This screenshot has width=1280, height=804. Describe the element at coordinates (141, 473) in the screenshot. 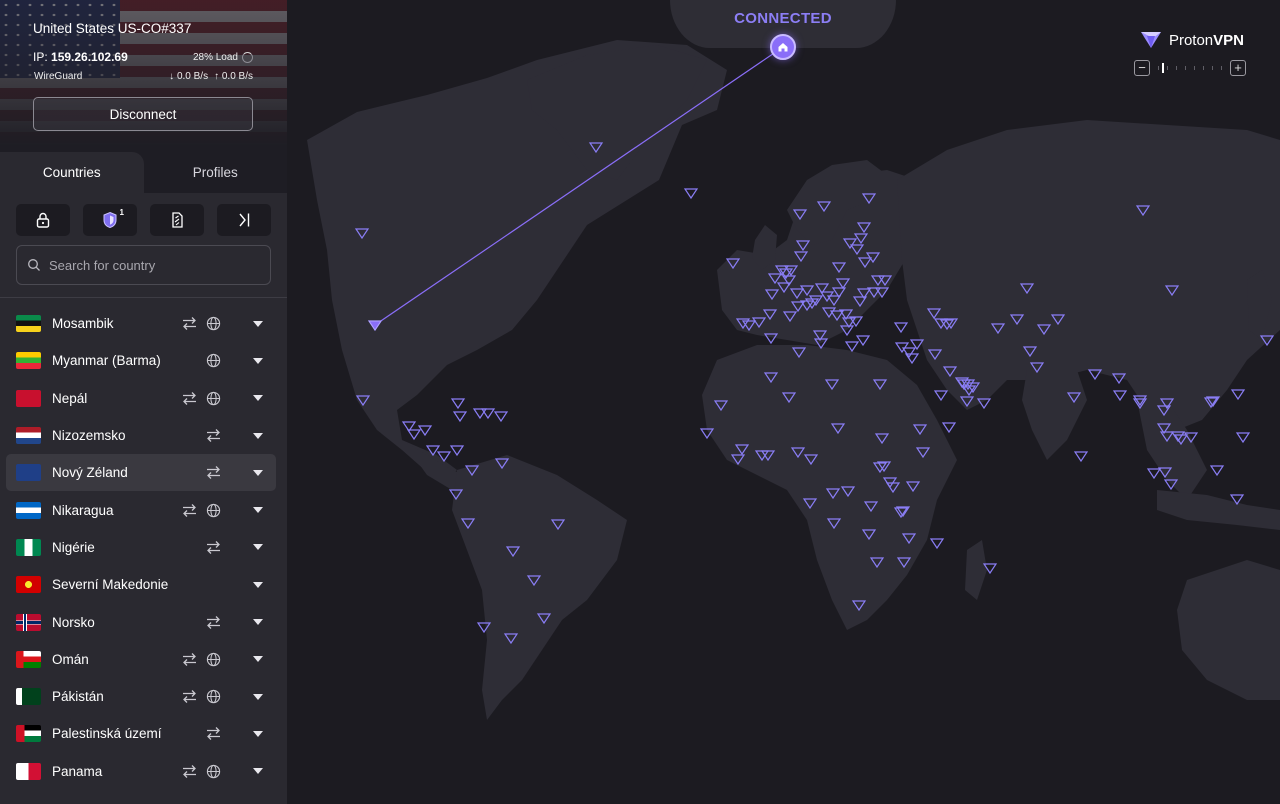

I see `country-row: Nový Zéland` at that location.